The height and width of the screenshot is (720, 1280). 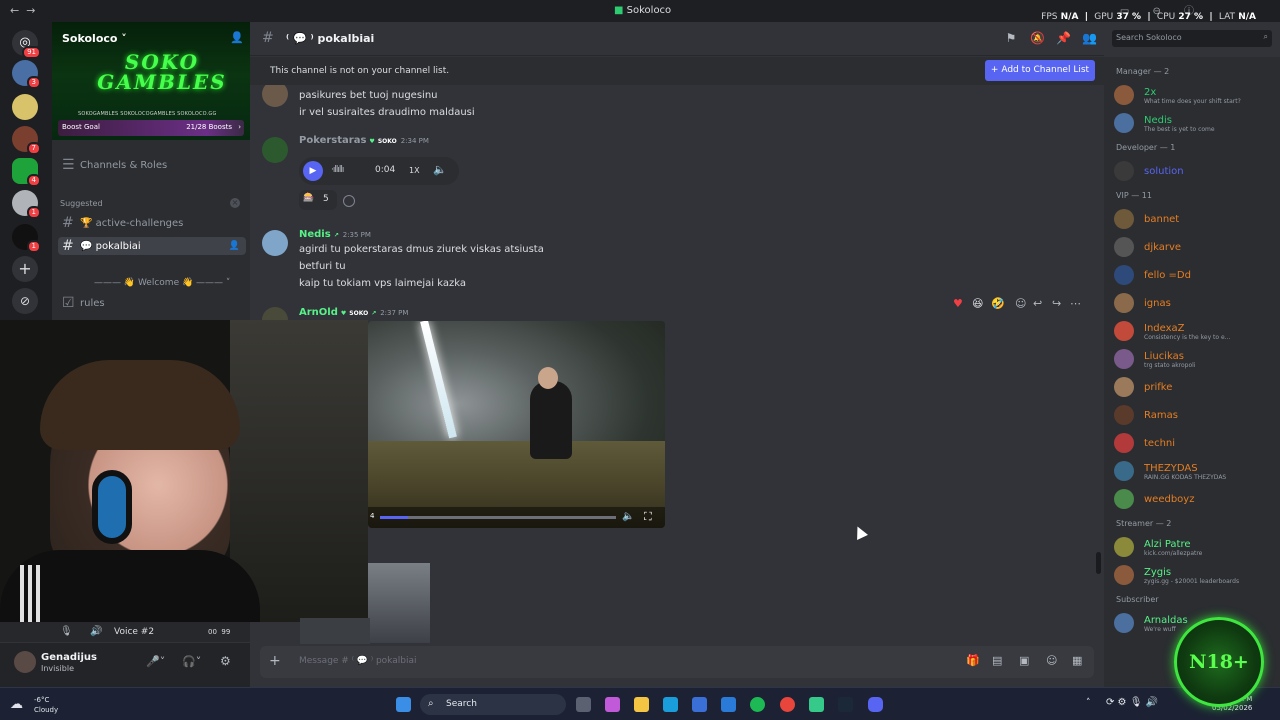 What do you see at coordinates (1195, 303) in the screenshot?
I see `member-item: ignas` at bounding box center [1195, 303].